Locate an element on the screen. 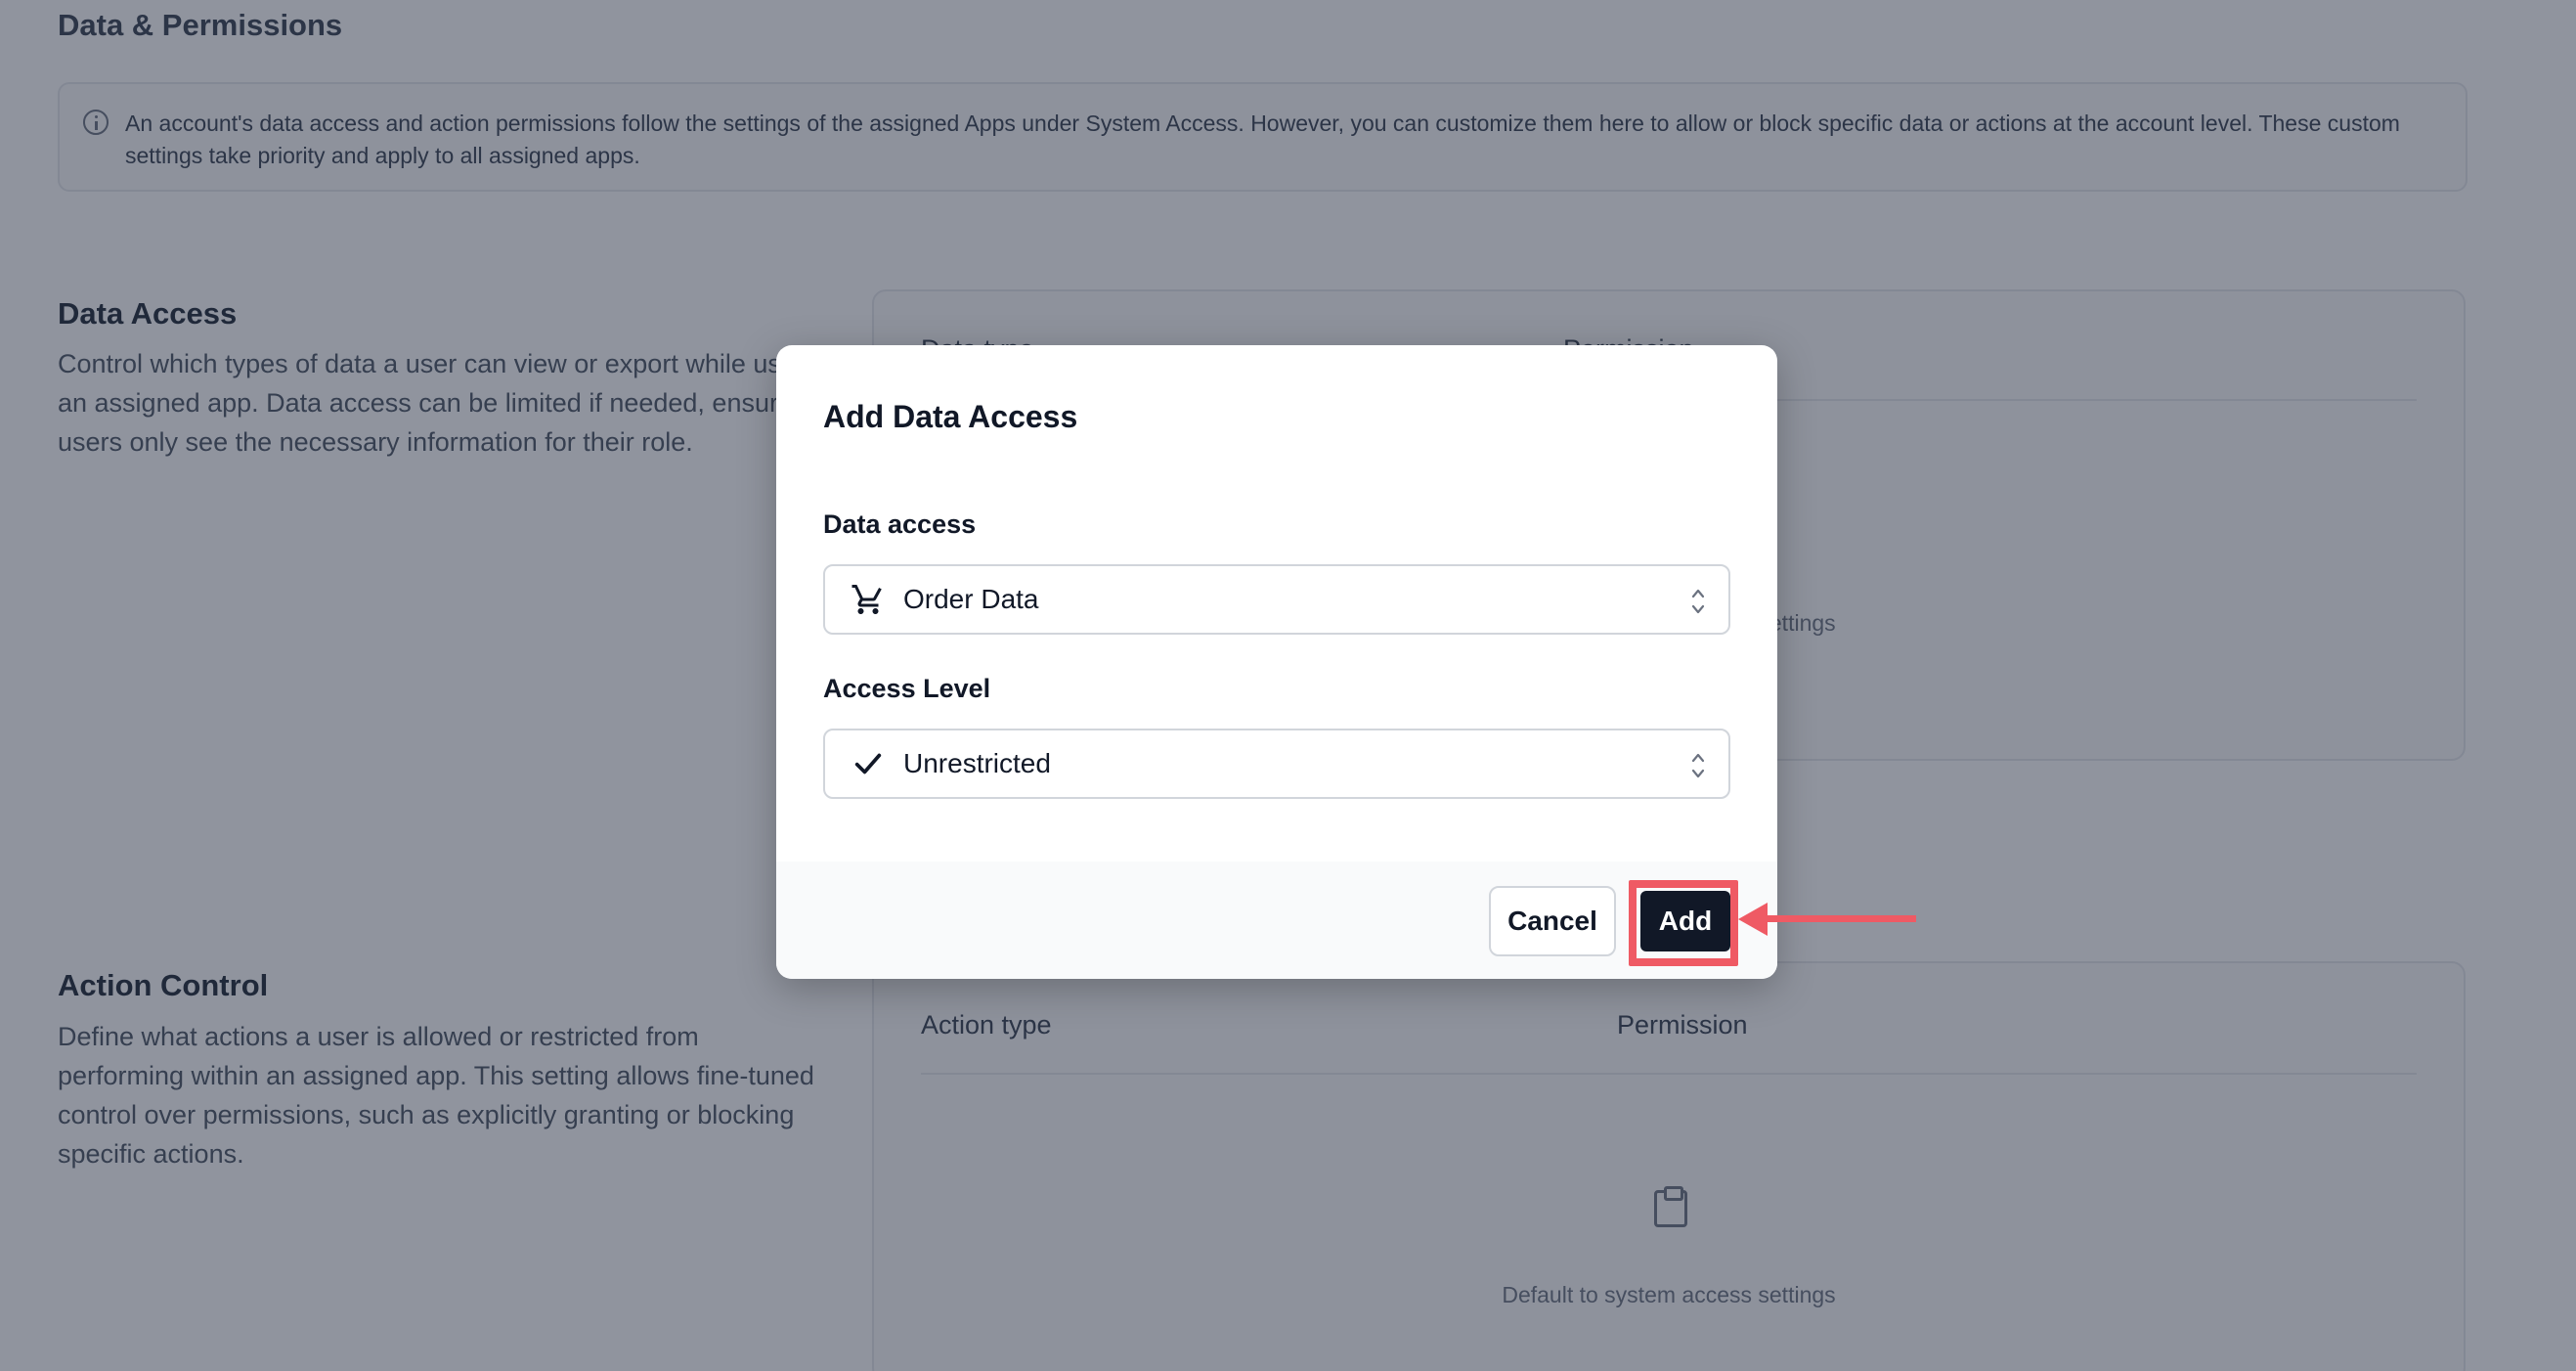 Image resolution: width=2576 pixels, height=1371 pixels. dialog-title: Add Data Access is located at coordinates (950, 416).